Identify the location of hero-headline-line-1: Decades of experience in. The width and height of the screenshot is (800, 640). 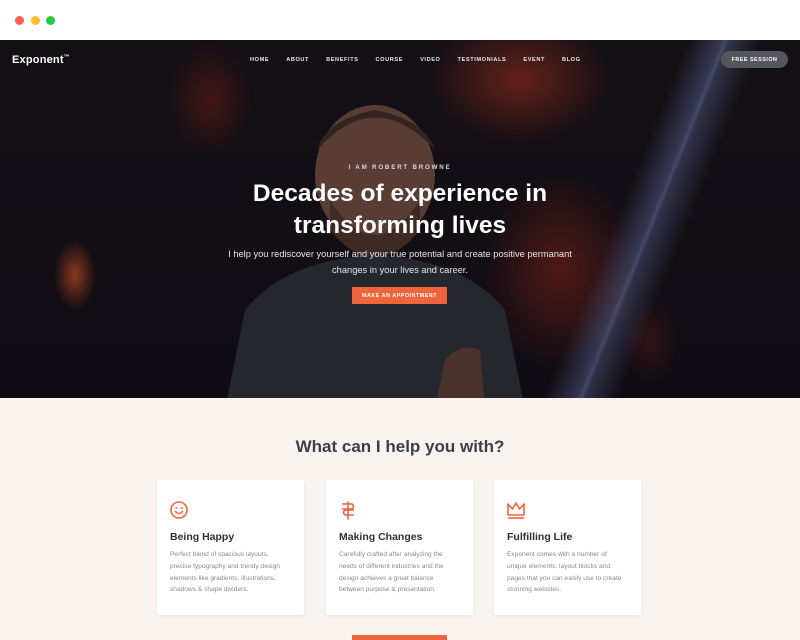
(400, 193).